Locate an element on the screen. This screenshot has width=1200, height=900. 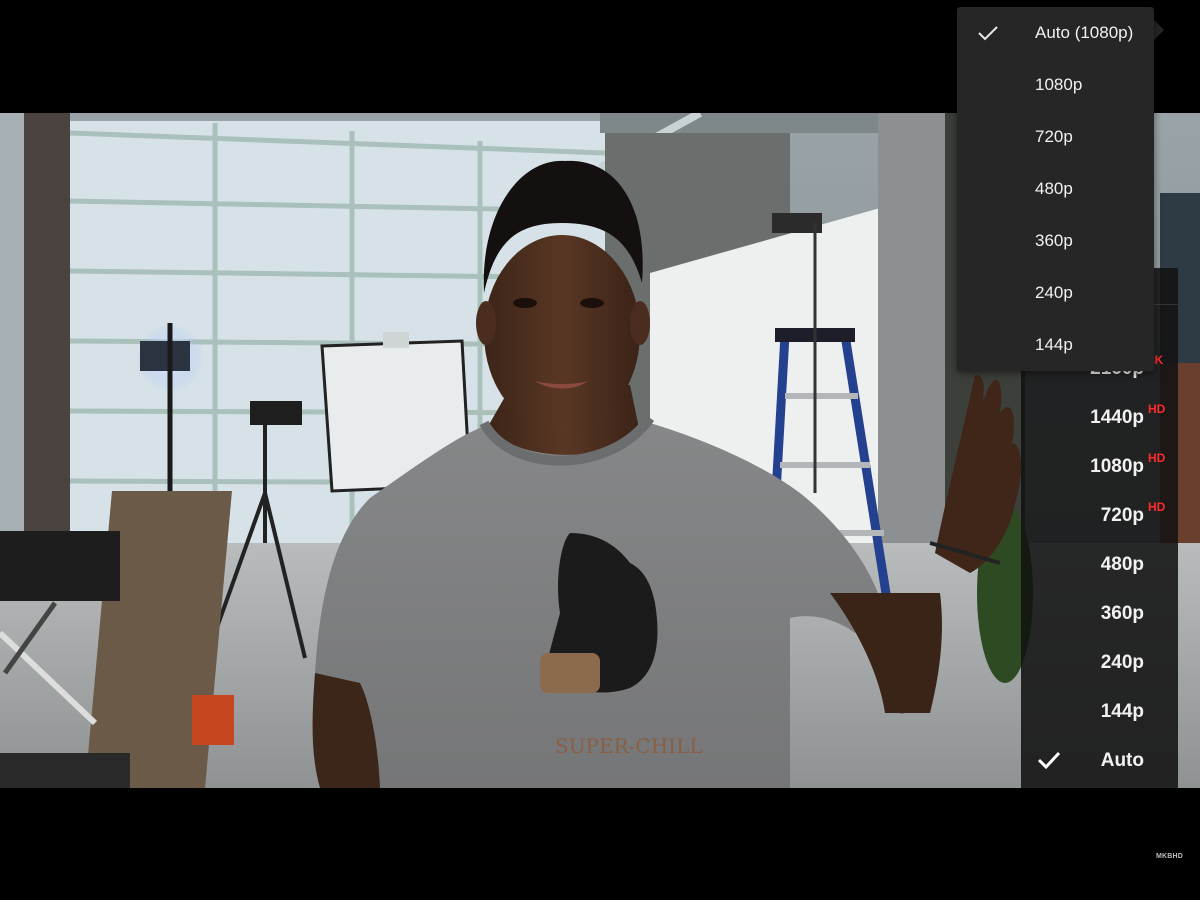
quality-option-720p: 720p HD is located at coordinates (1099, 516).